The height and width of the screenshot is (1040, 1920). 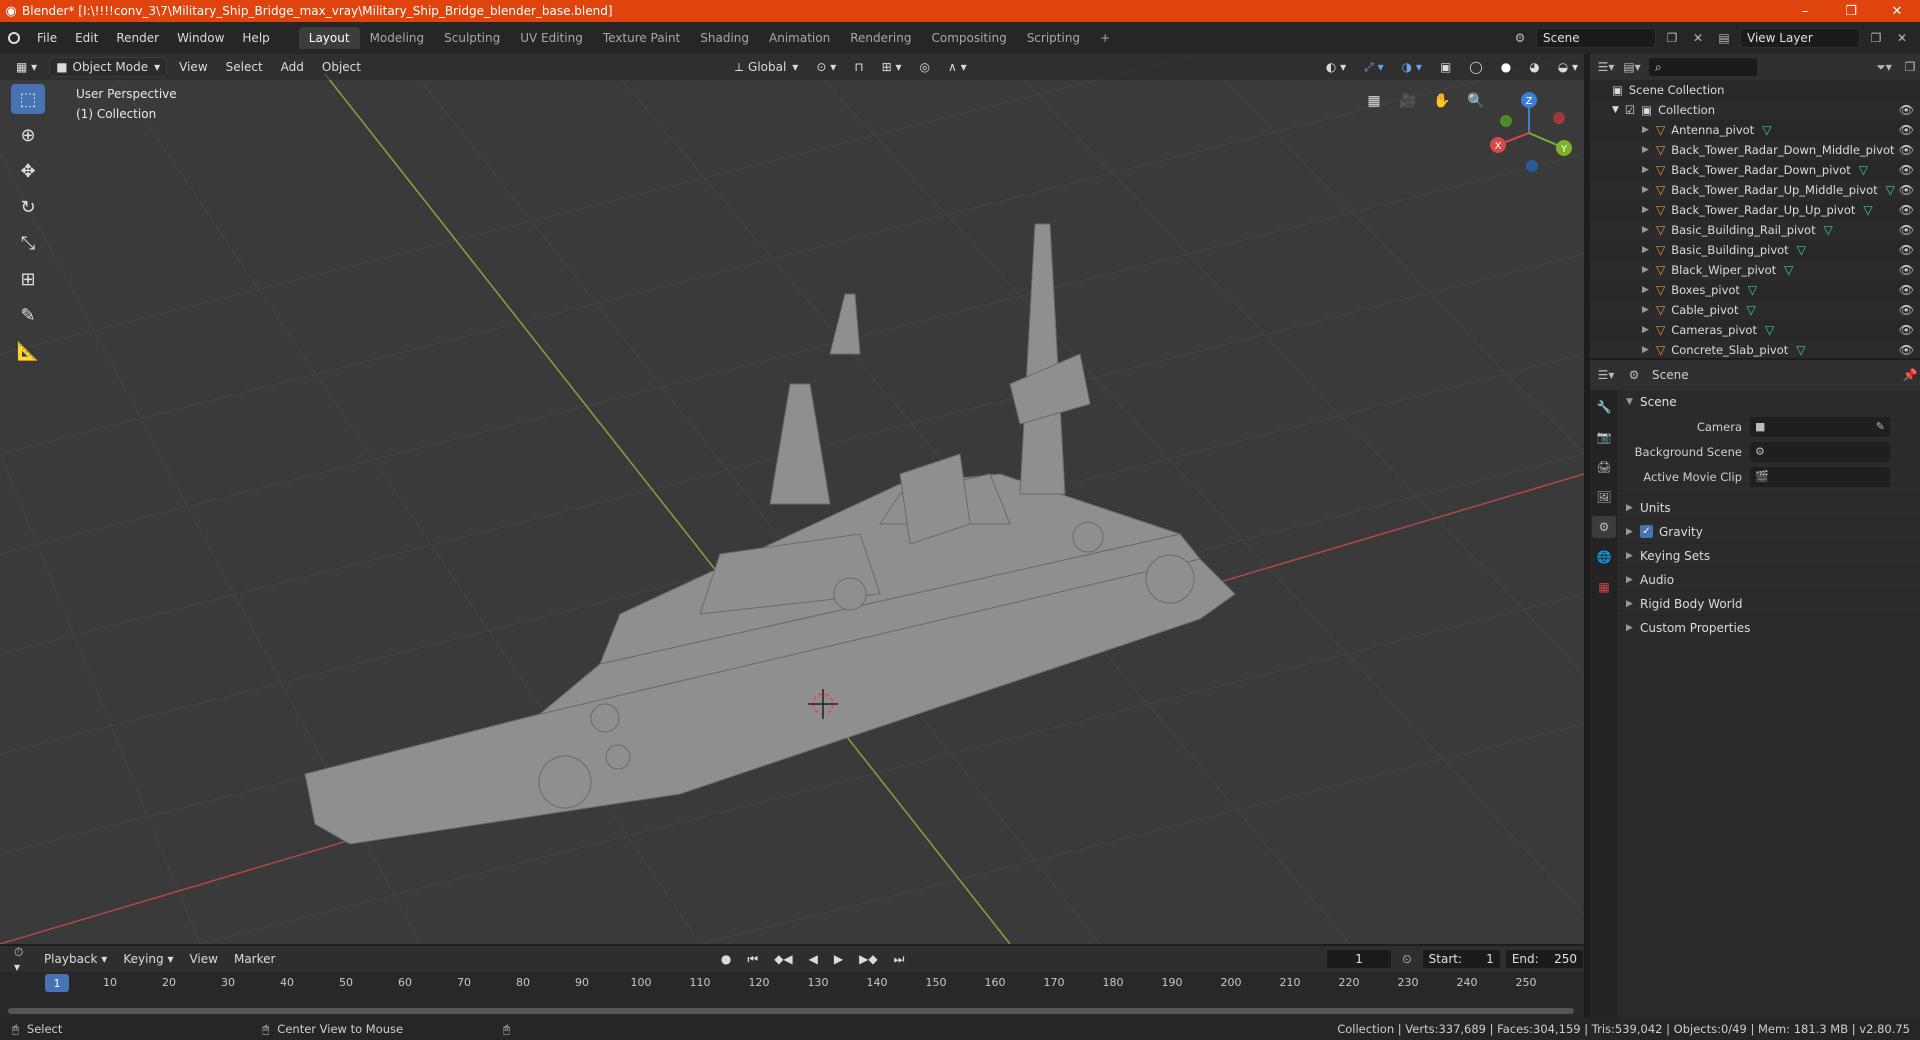 I want to click on menu-timeline-view: View, so click(x=203, y=959).